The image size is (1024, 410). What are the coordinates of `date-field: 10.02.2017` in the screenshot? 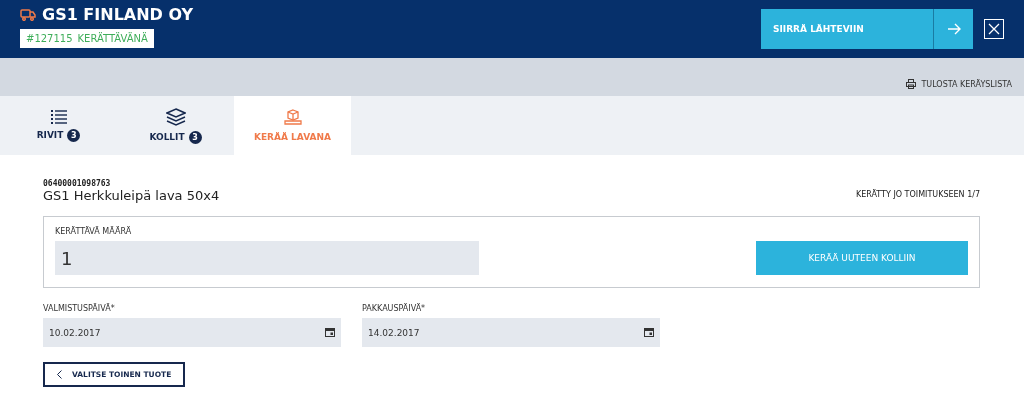 It's located at (192, 332).